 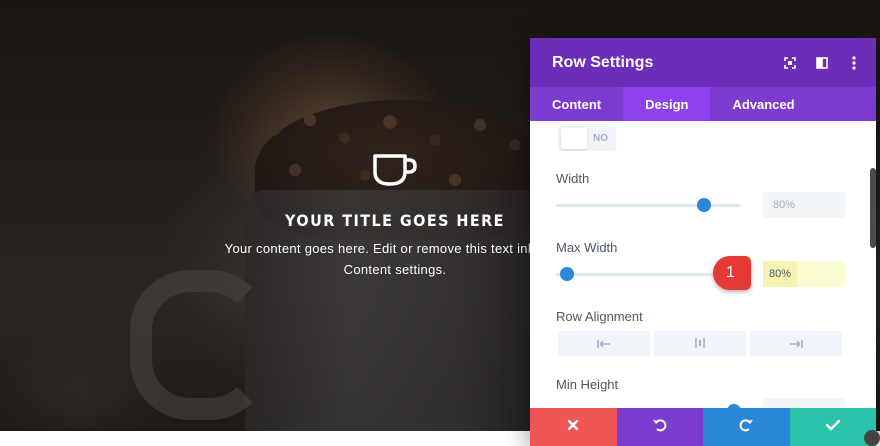 What do you see at coordinates (599, 316) in the screenshot?
I see `row-alignment-label: Row Alignment` at bounding box center [599, 316].